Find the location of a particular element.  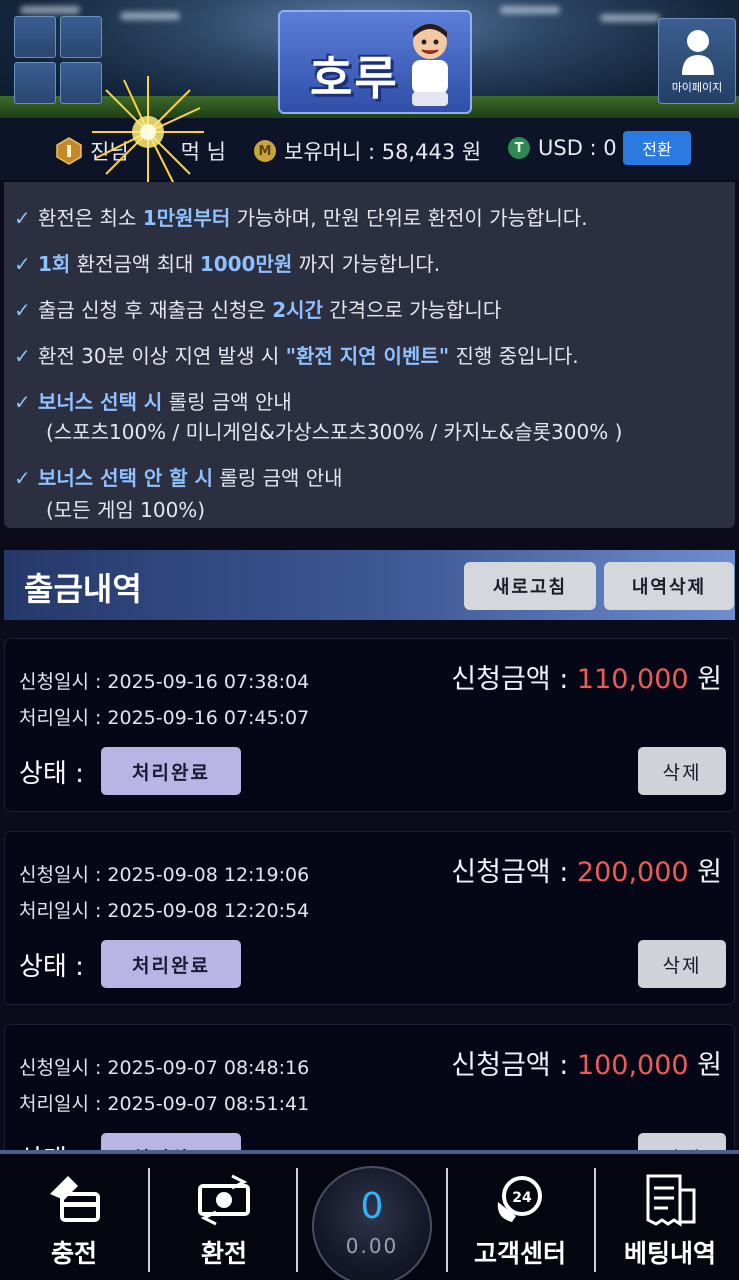

mypage-button: 마이페이지 is located at coordinates (697, 61).